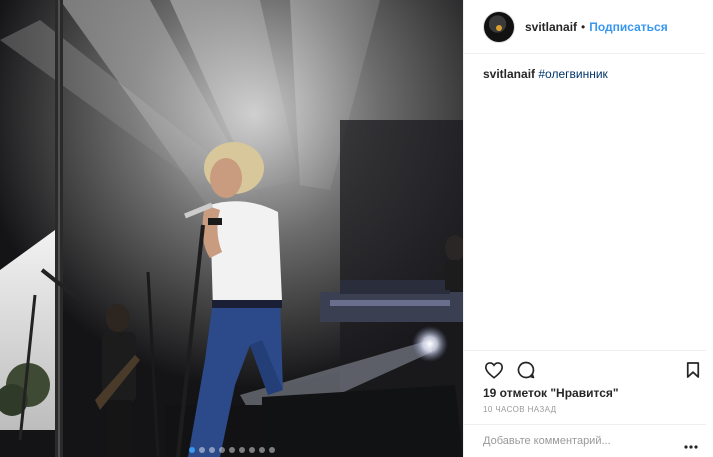 This screenshot has height=457, width=713. I want to click on post-timestamp: 10 часов назад, so click(519, 409).